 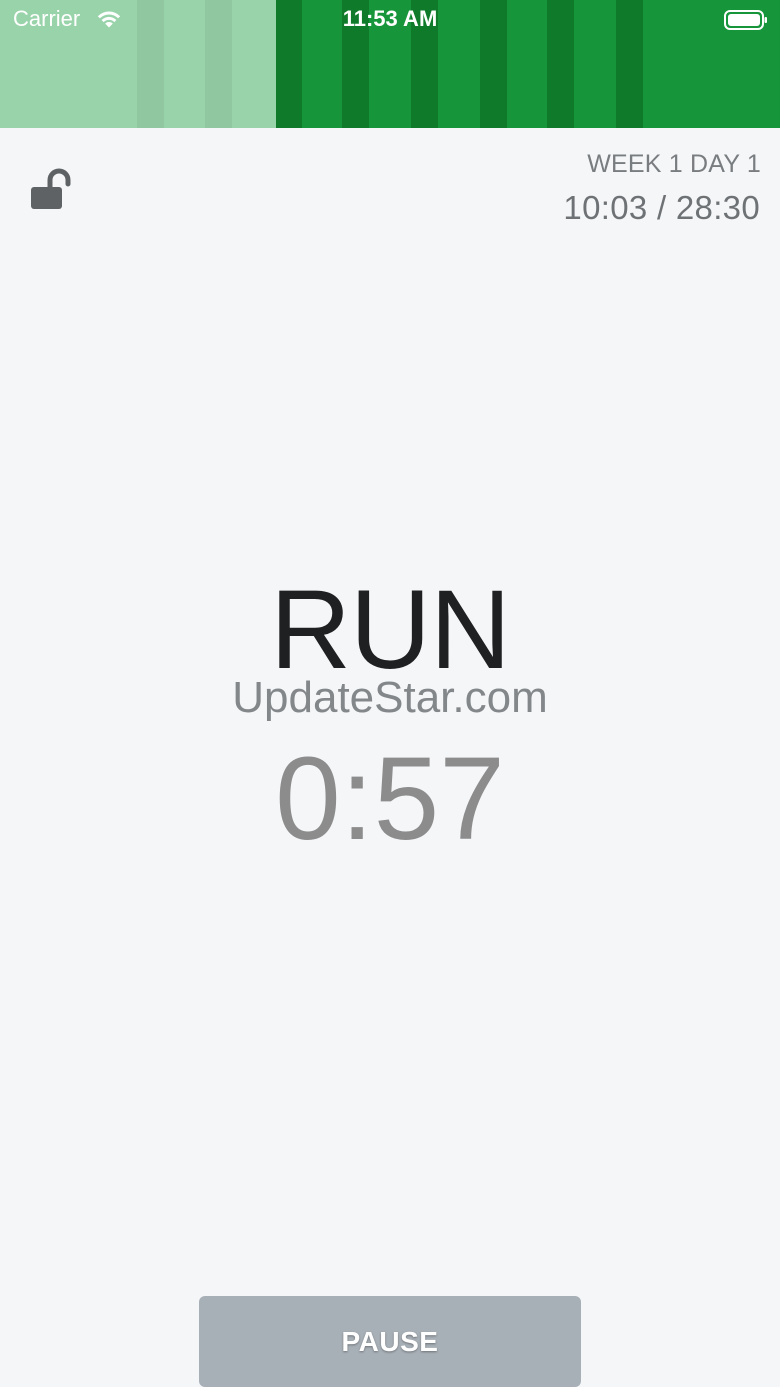 What do you see at coordinates (53, 190) in the screenshot?
I see `unlocked-padlock-icon` at bounding box center [53, 190].